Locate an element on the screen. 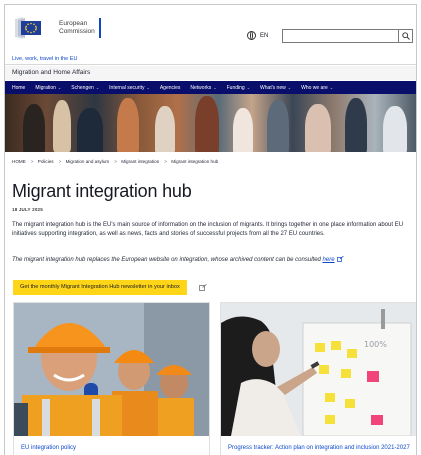 The image size is (421, 455). nav-label: Migration is located at coordinates (45, 87).